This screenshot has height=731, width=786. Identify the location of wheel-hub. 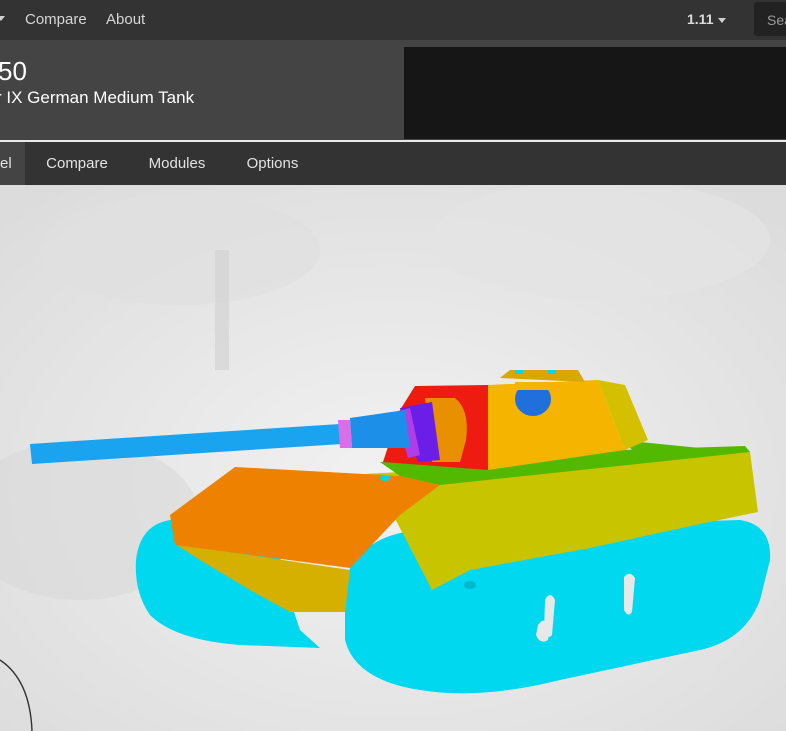
(470, 585).